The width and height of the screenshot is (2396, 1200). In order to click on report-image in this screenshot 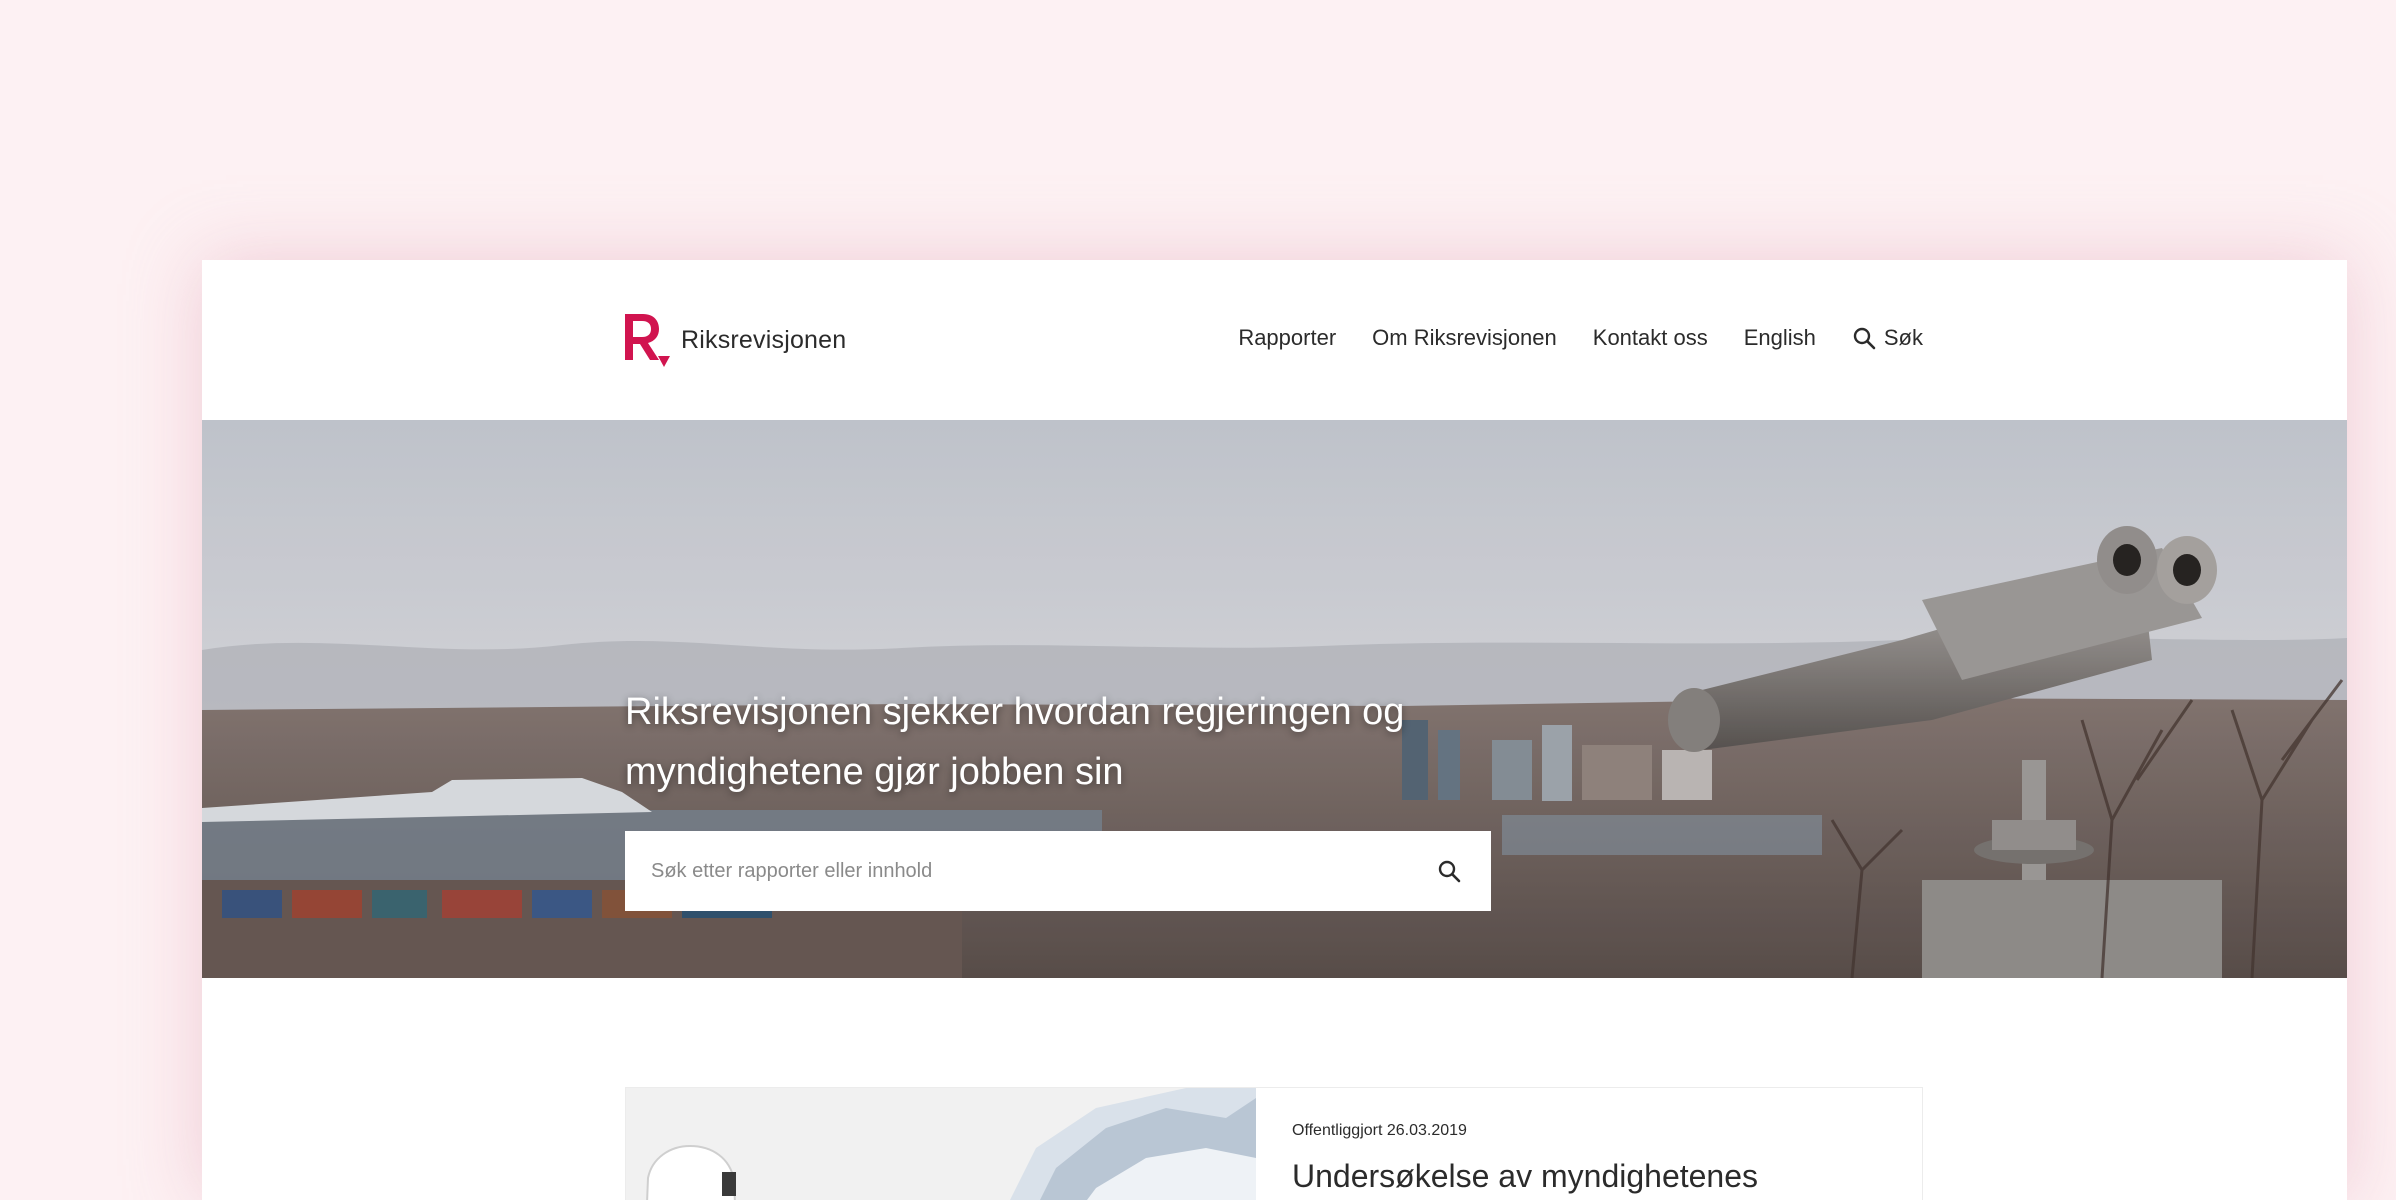, I will do `click(941, 1144)`.